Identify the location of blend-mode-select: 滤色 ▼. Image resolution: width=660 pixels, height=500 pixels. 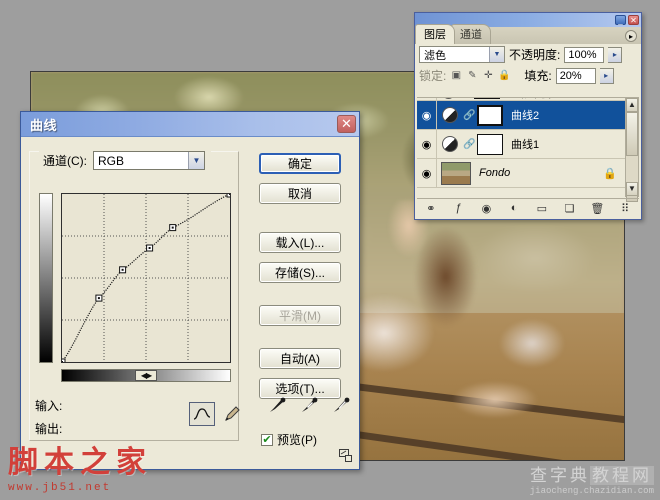
(462, 54).